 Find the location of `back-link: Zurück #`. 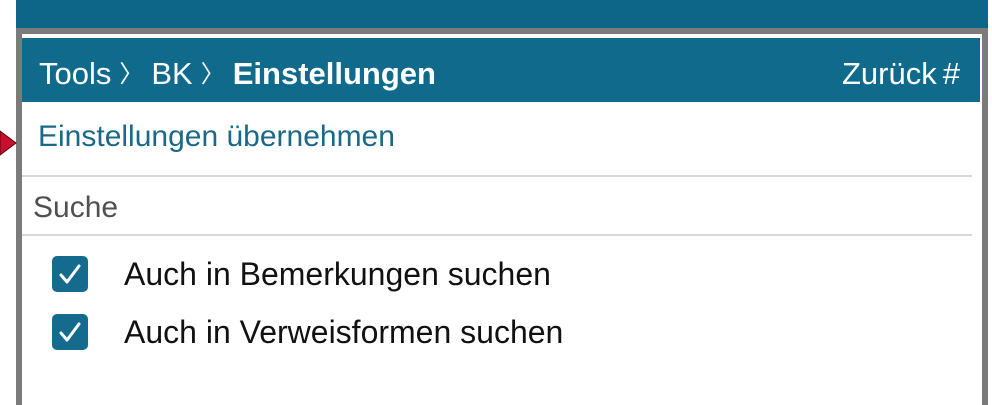

back-link: Zurück # is located at coordinates (901, 74).